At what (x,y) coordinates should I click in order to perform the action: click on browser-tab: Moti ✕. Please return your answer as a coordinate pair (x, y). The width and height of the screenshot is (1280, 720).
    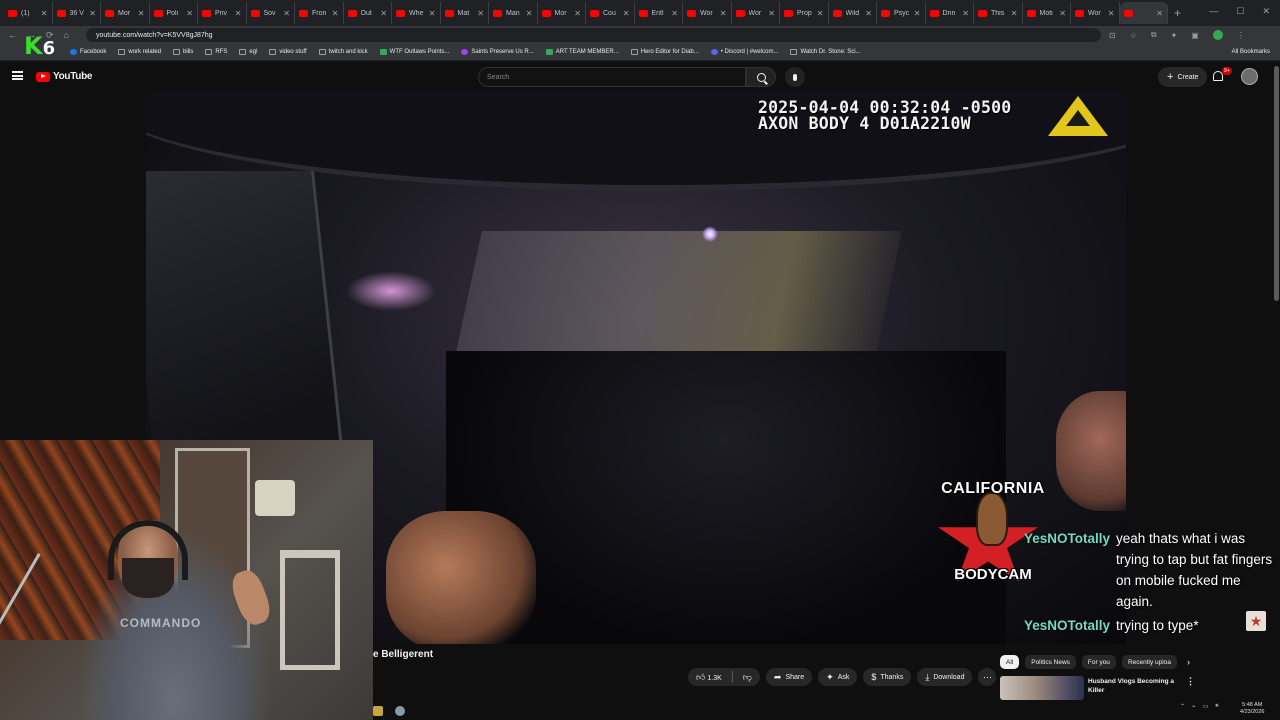
    Looking at the image, I should click on (1047, 13).